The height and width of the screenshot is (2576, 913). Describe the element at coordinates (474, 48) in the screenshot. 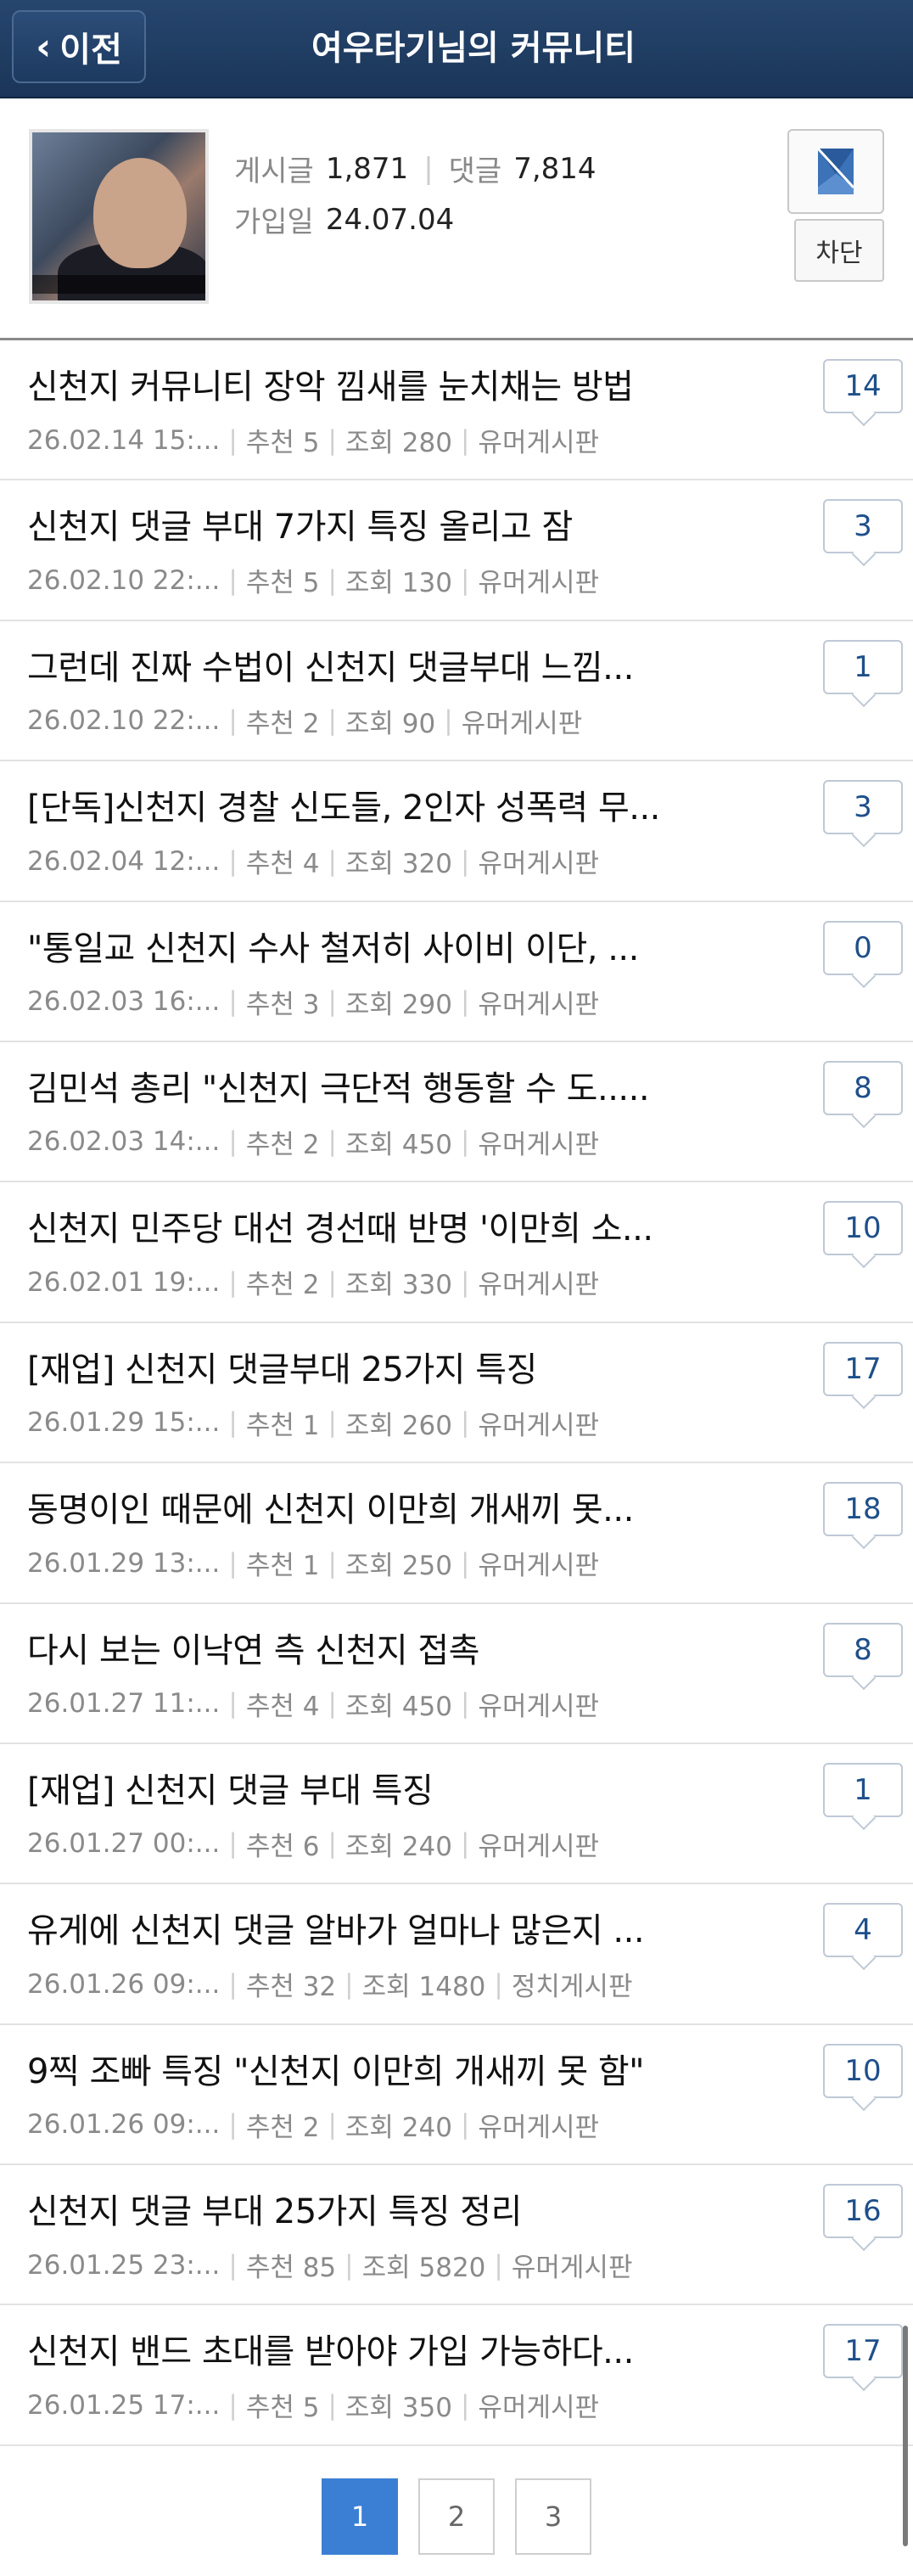

I see `page-title: 여우타기님의 커뮤니티` at that location.